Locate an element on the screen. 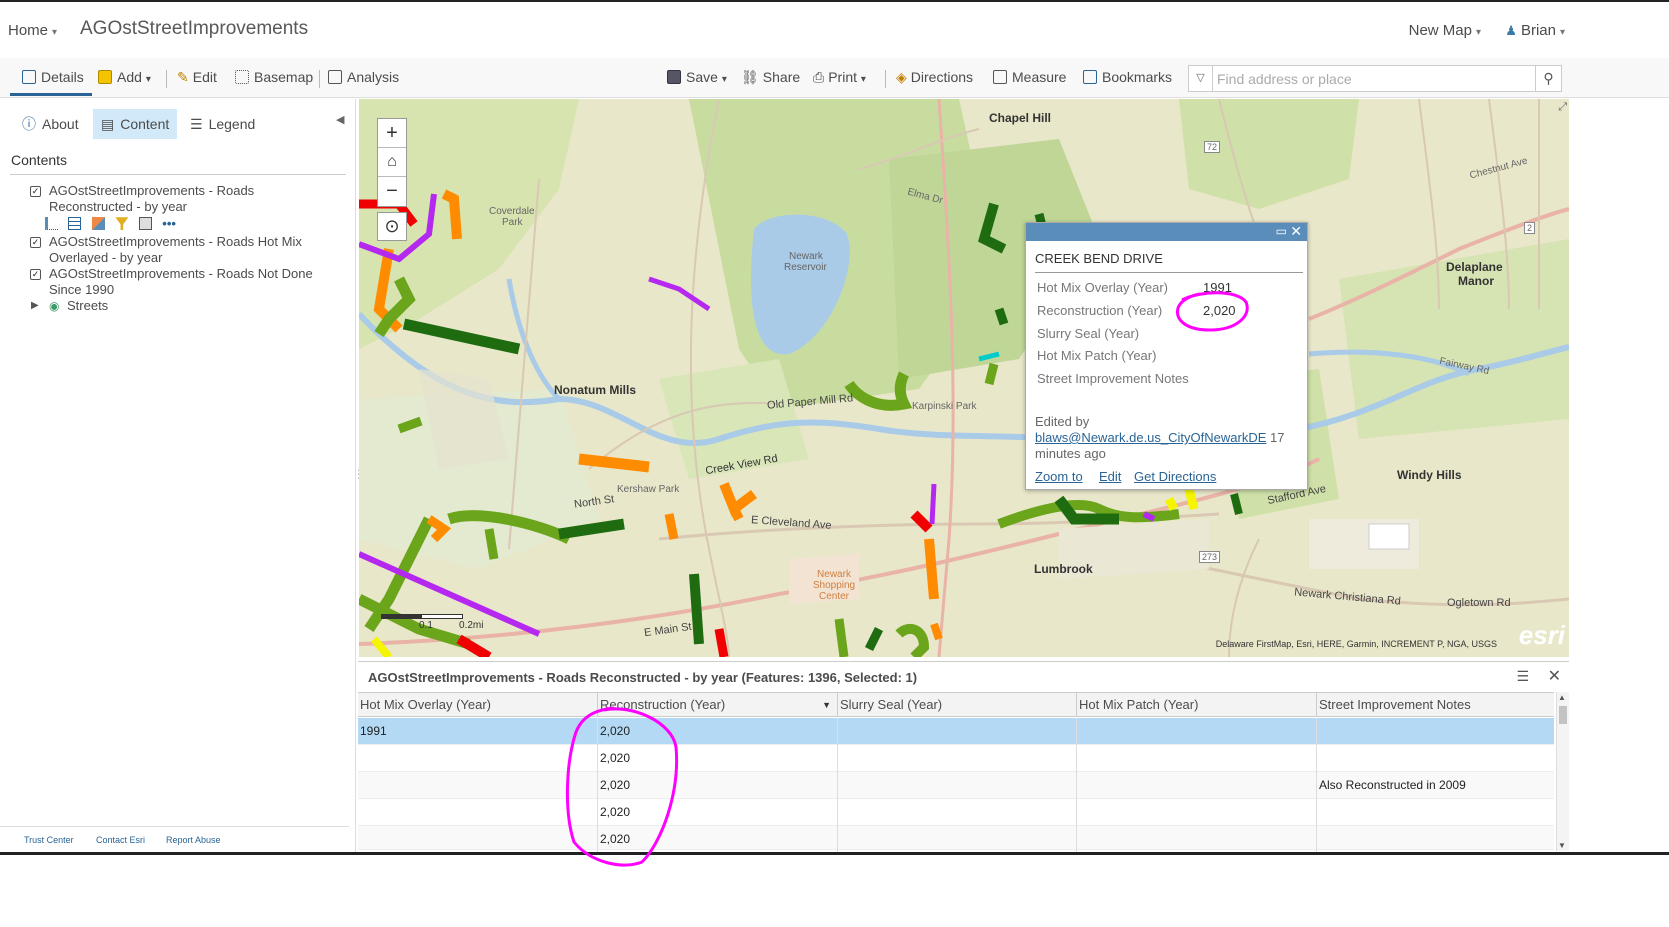  column-header: Street Improvement Notes is located at coordinates (1435, 705).